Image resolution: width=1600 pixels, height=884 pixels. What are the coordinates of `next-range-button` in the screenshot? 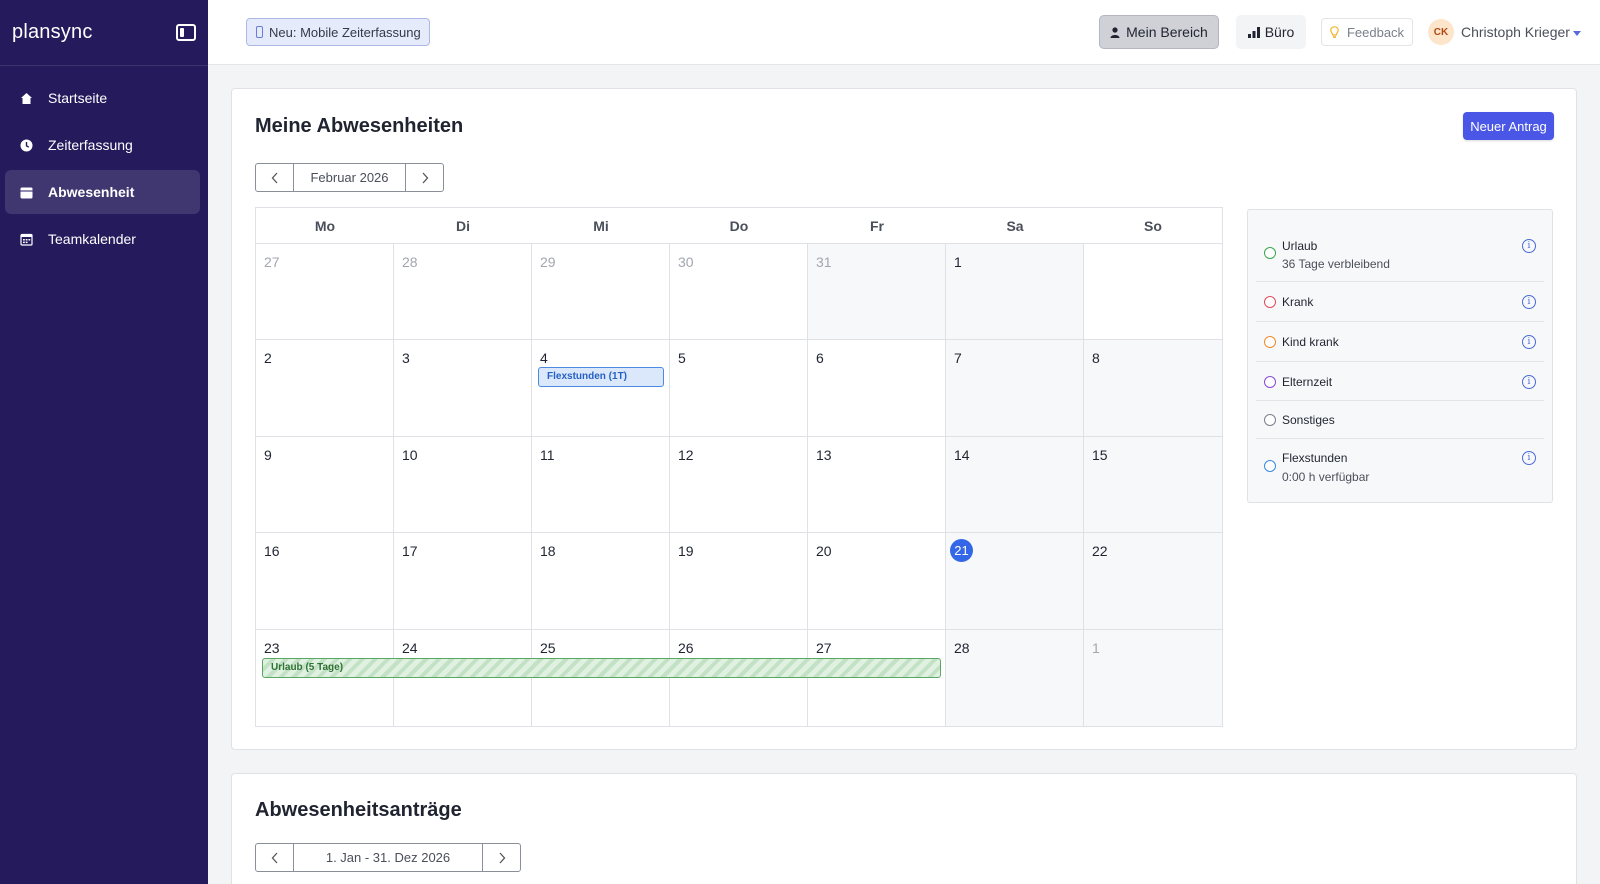 It's located at (501, 857).